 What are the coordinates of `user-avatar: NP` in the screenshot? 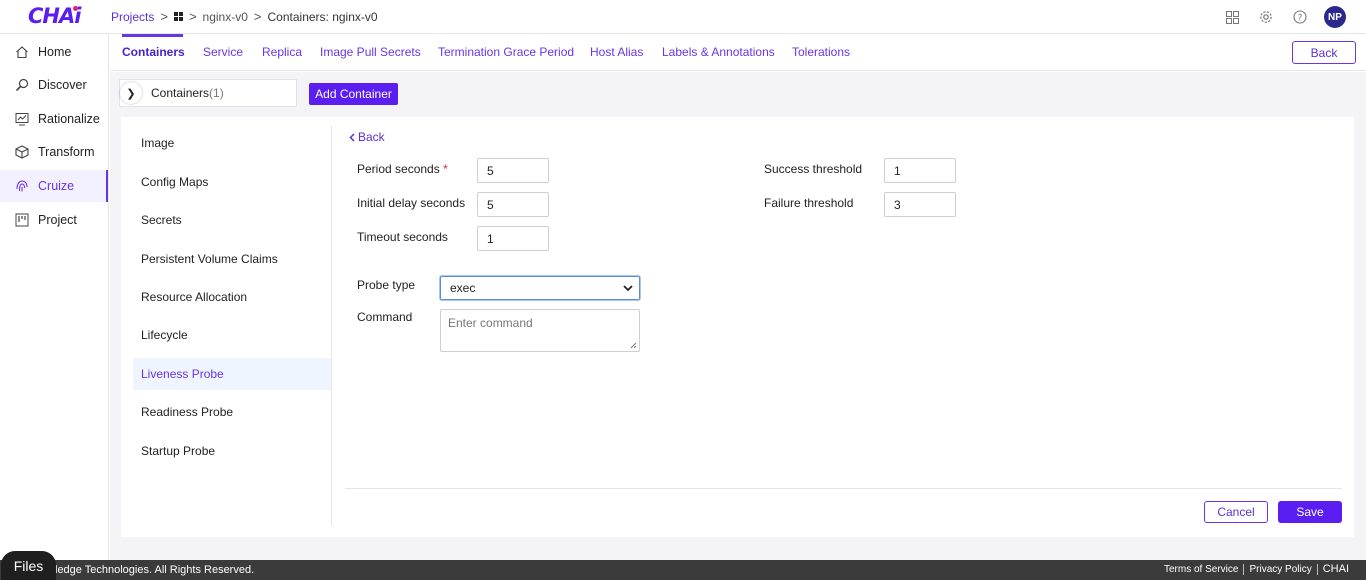 It's located at (1335, 17).